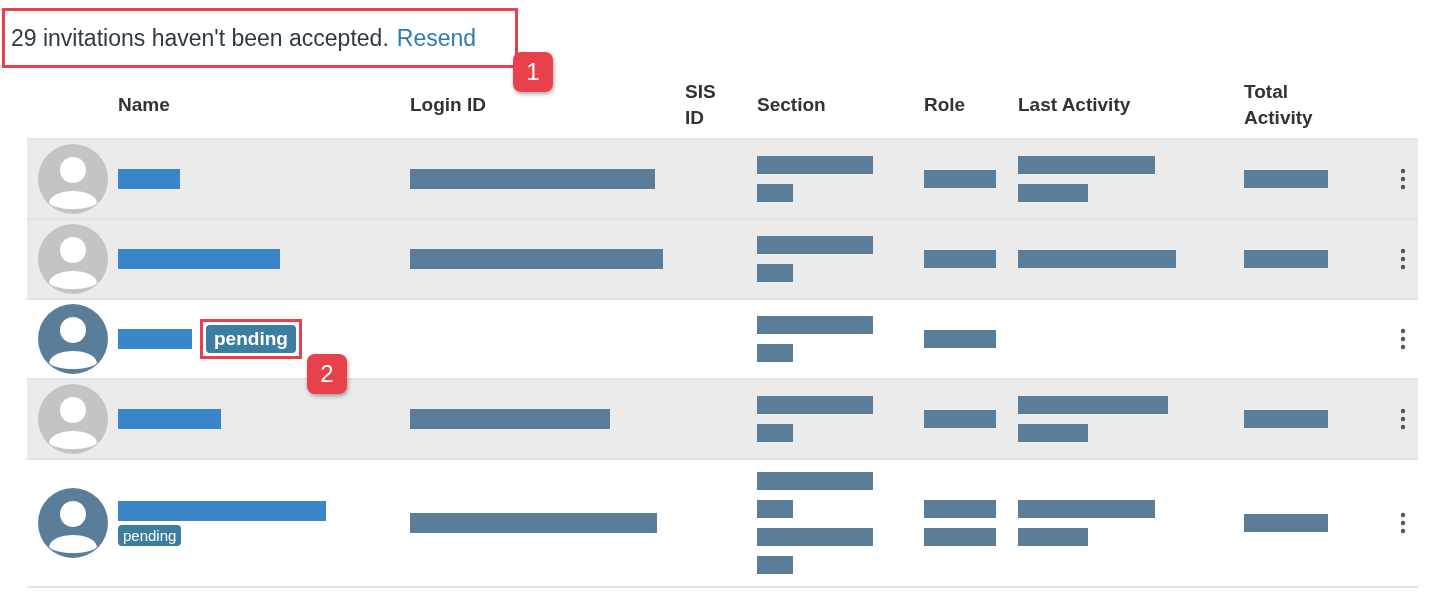  I want to click on column-header: Name, so click(144, 105).